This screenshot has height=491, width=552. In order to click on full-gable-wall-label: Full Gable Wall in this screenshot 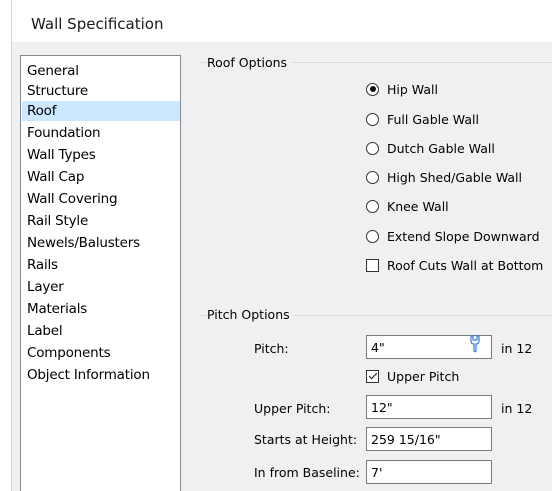, I will do `click(433, 119)`.